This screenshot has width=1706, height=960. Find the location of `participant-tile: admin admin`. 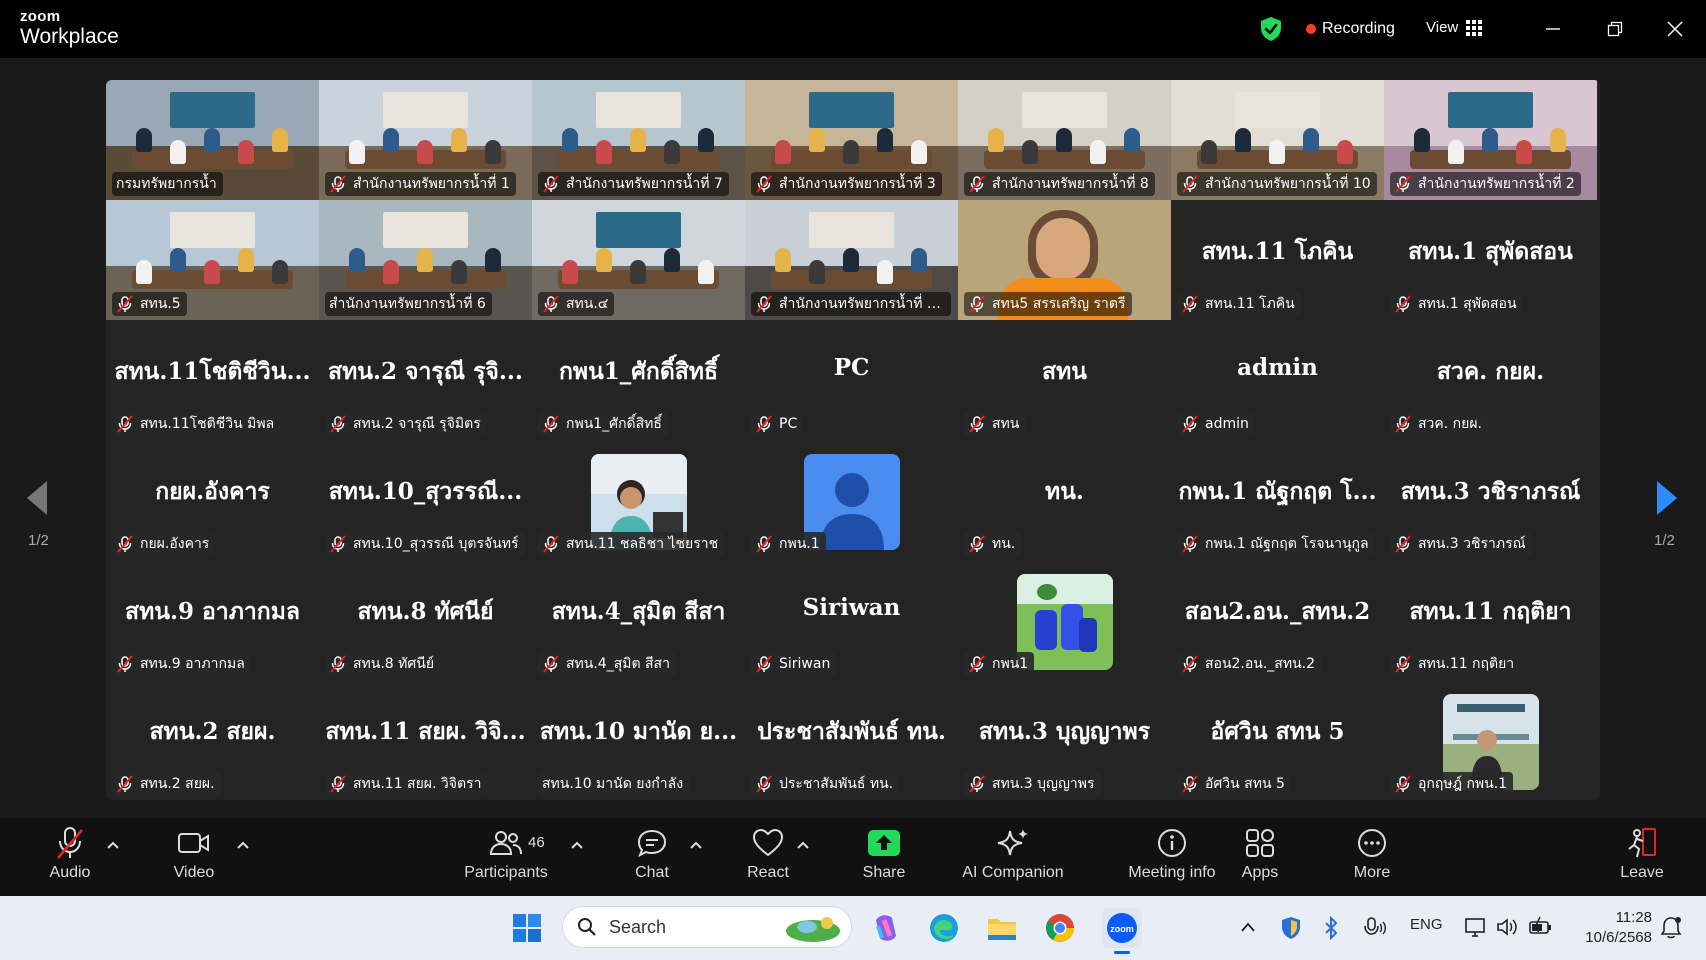

participant-tile: admin admin is located at coordinates (1277, 380).